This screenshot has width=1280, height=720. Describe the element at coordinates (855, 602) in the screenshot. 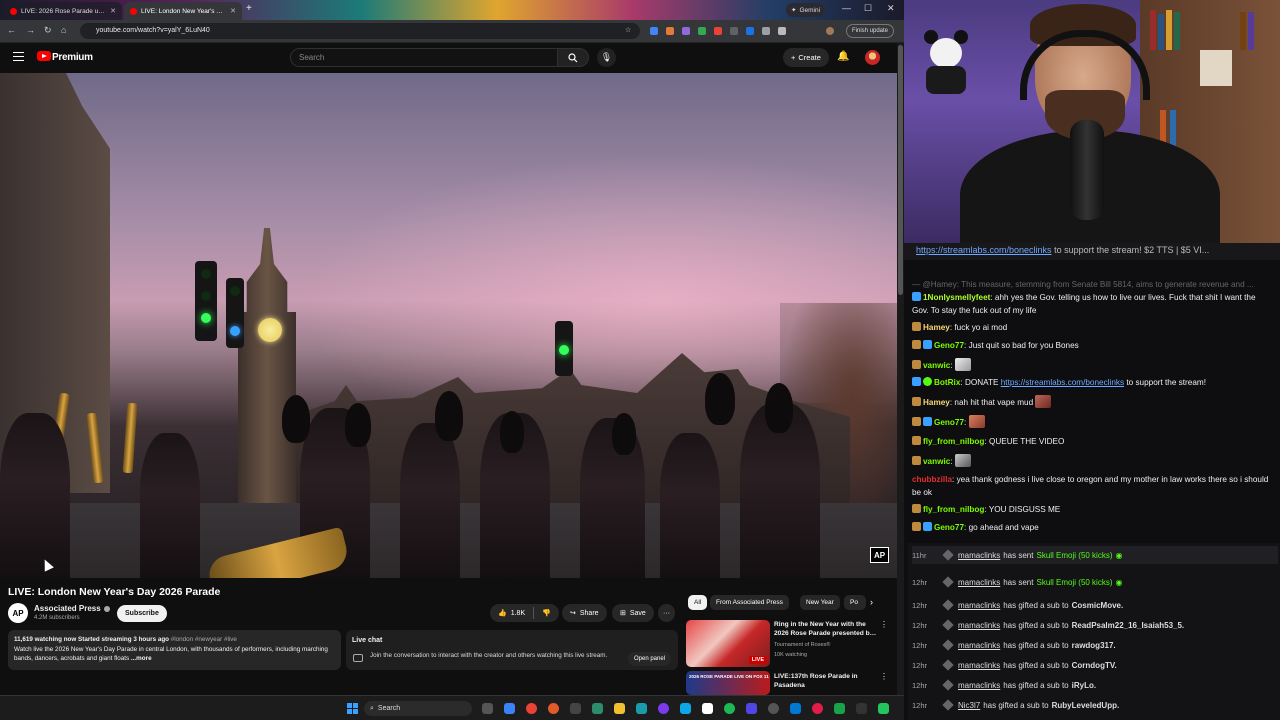

I see `chip-po: Po` at that location.